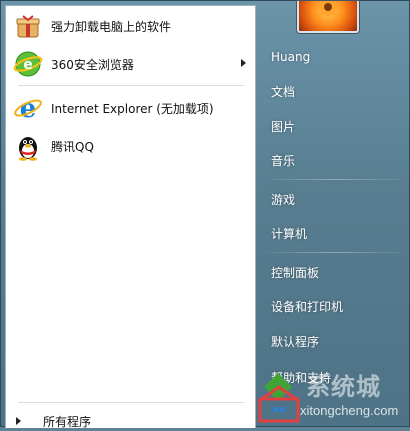  I want to click on right-link-control-panel: 控制面板, so click(333, 272).